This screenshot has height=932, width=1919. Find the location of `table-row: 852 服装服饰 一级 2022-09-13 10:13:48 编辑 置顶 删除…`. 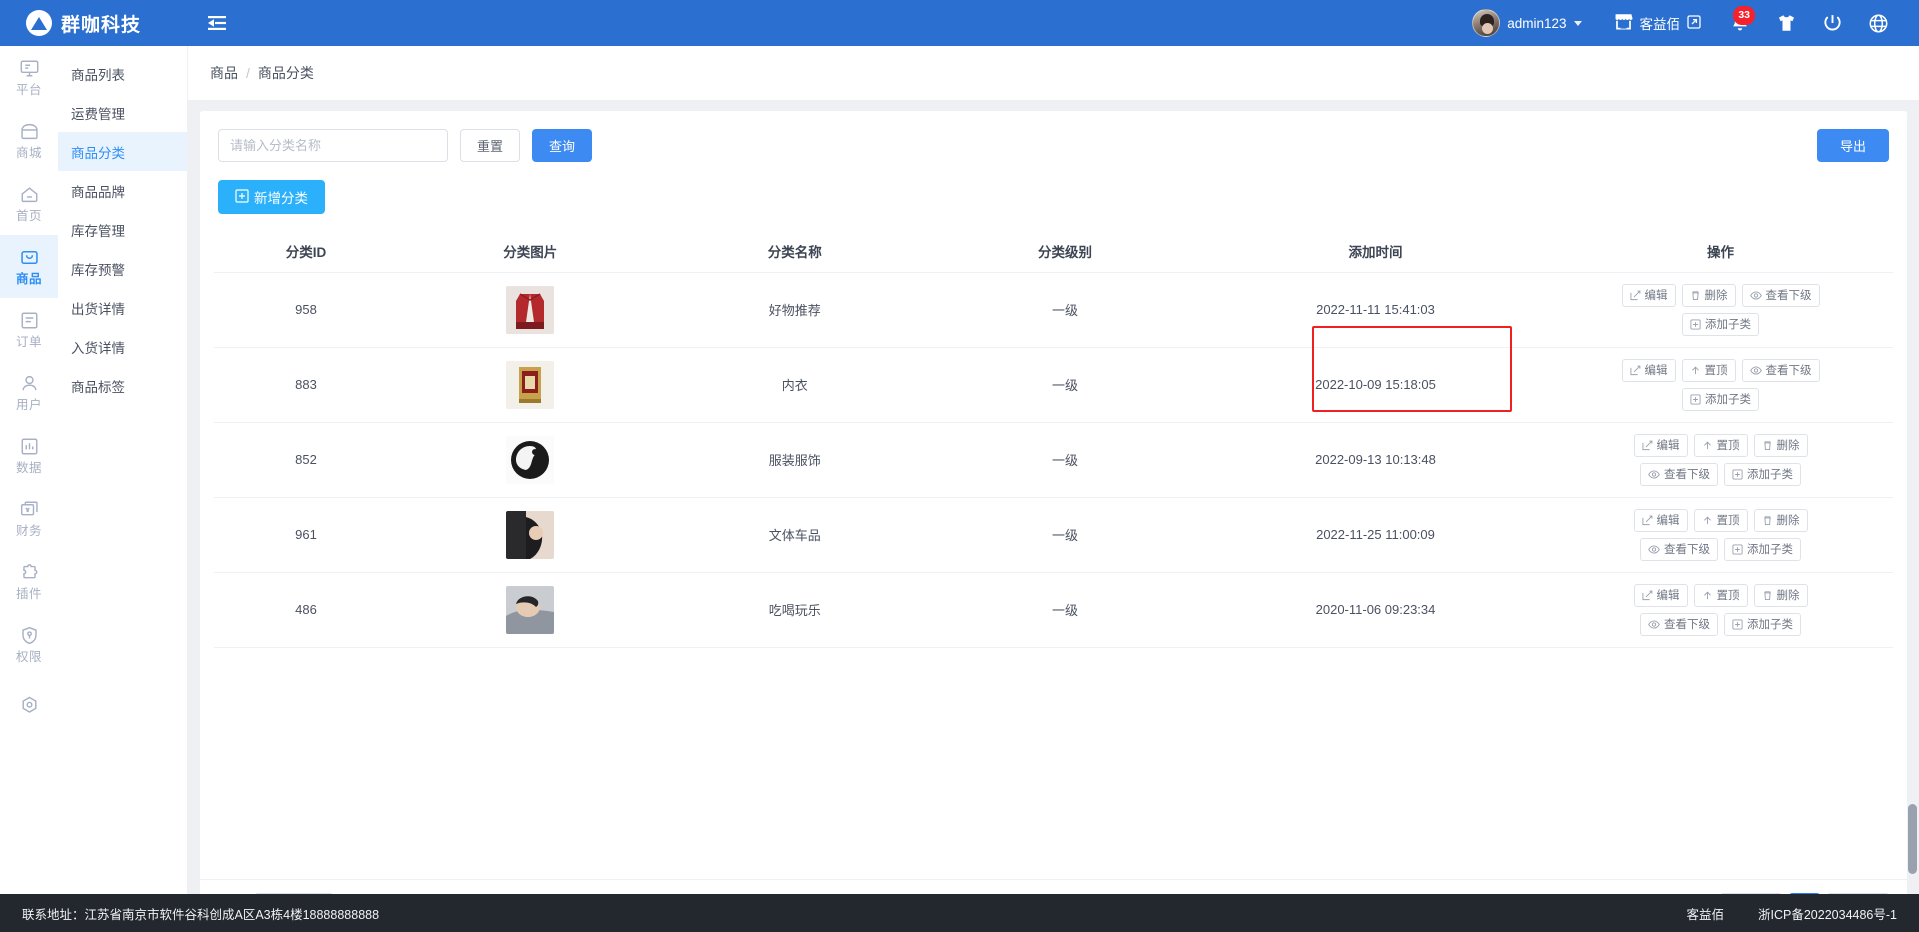

table-row: 852 服装服饰 一级 2022-09-13 10:13:48 编辑 置顶 删除… is located at coordinates (1053, 460).